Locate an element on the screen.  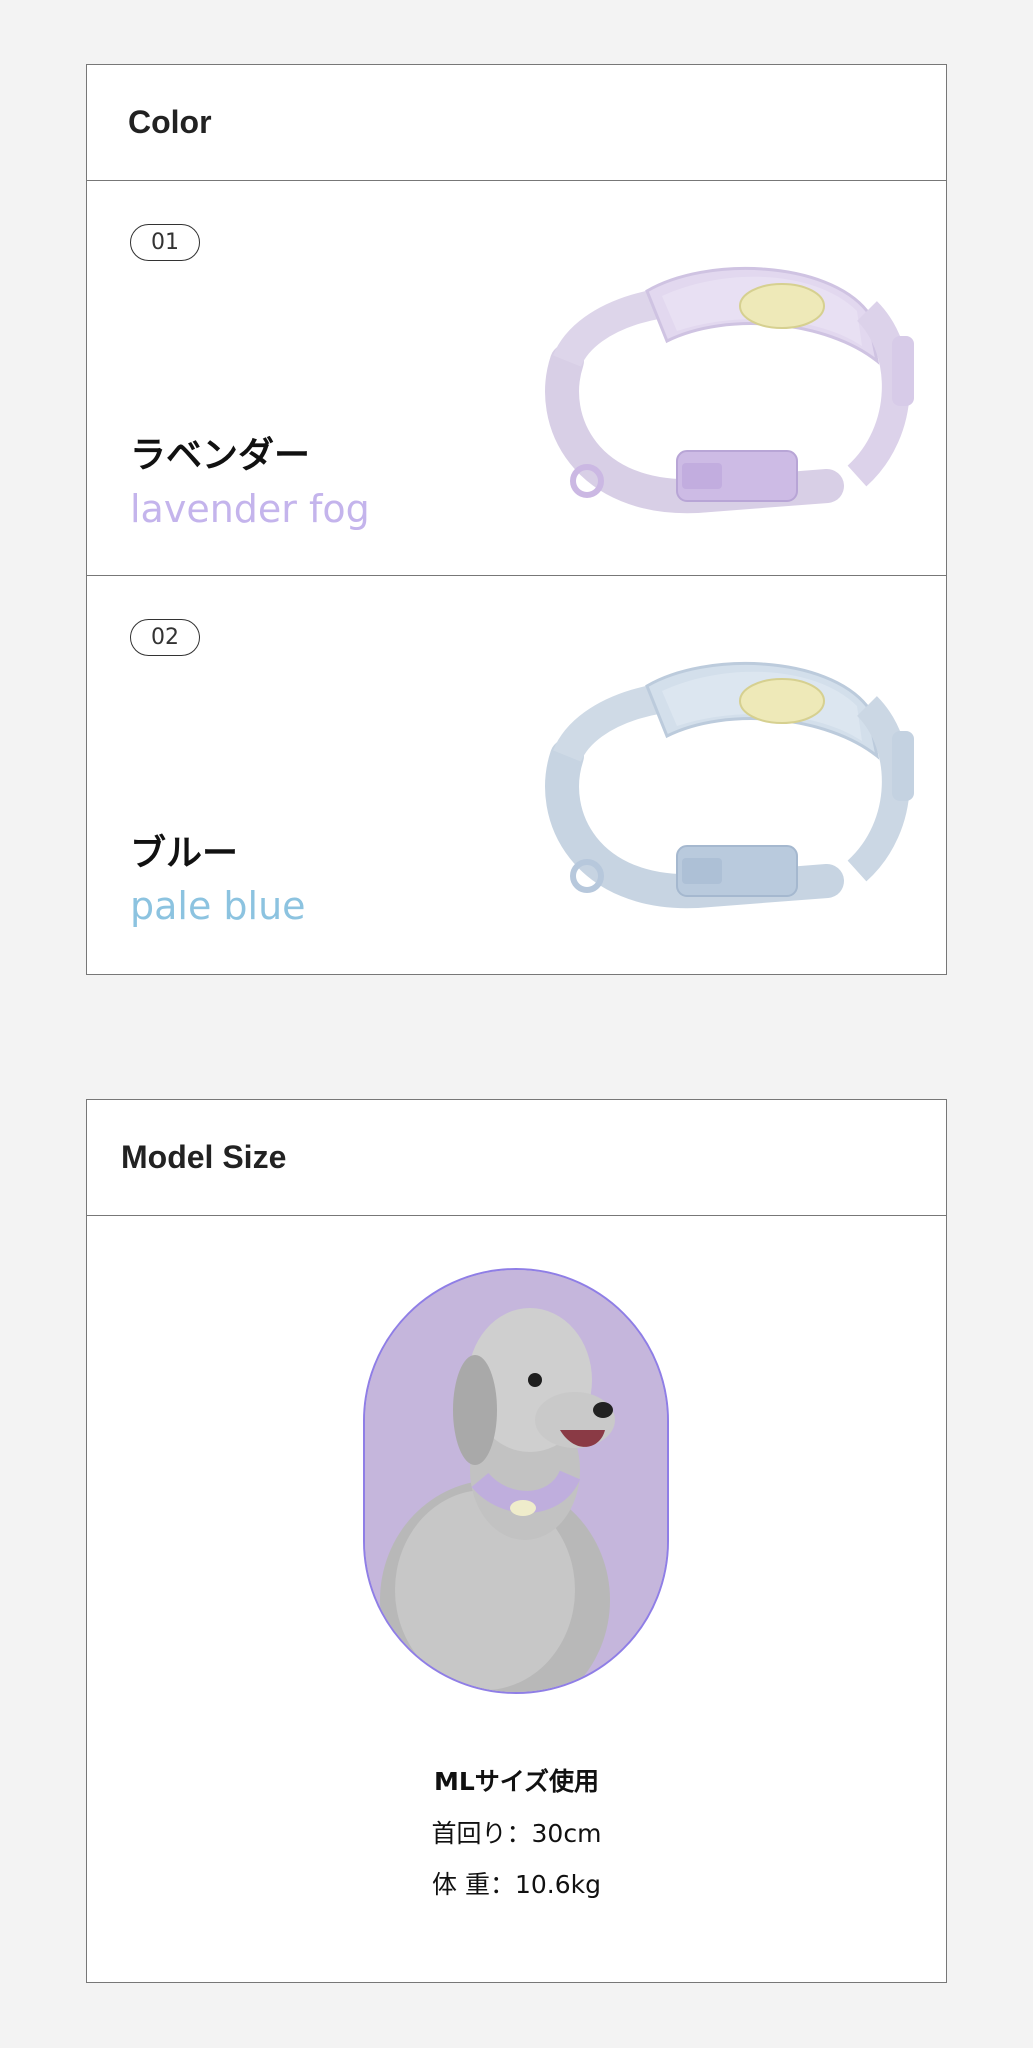
number-badge: 01 is located at coordinates (165, 242).